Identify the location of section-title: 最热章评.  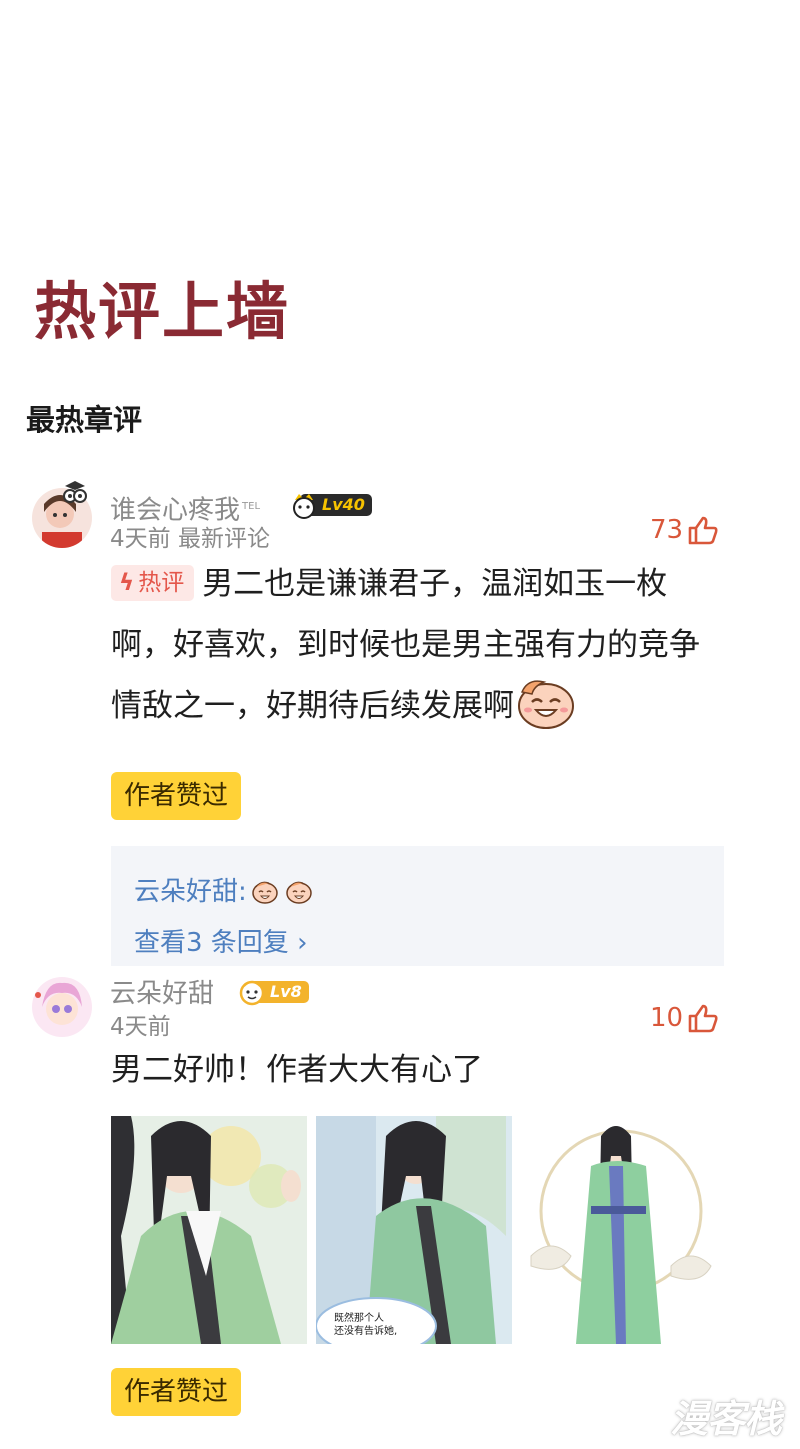
(84, 420).